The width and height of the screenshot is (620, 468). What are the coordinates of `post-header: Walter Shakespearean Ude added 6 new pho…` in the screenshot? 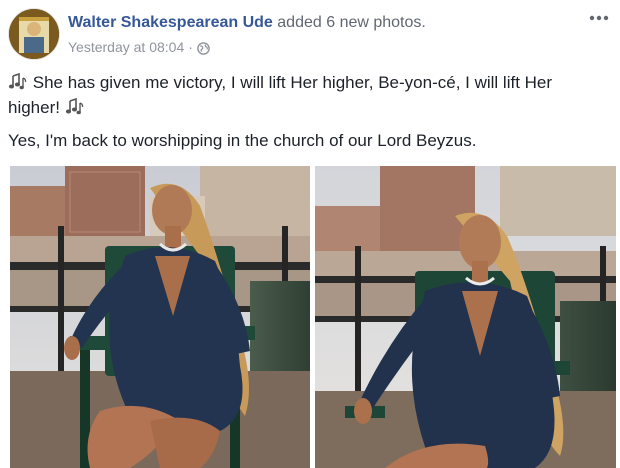 It's located at (247, 34).